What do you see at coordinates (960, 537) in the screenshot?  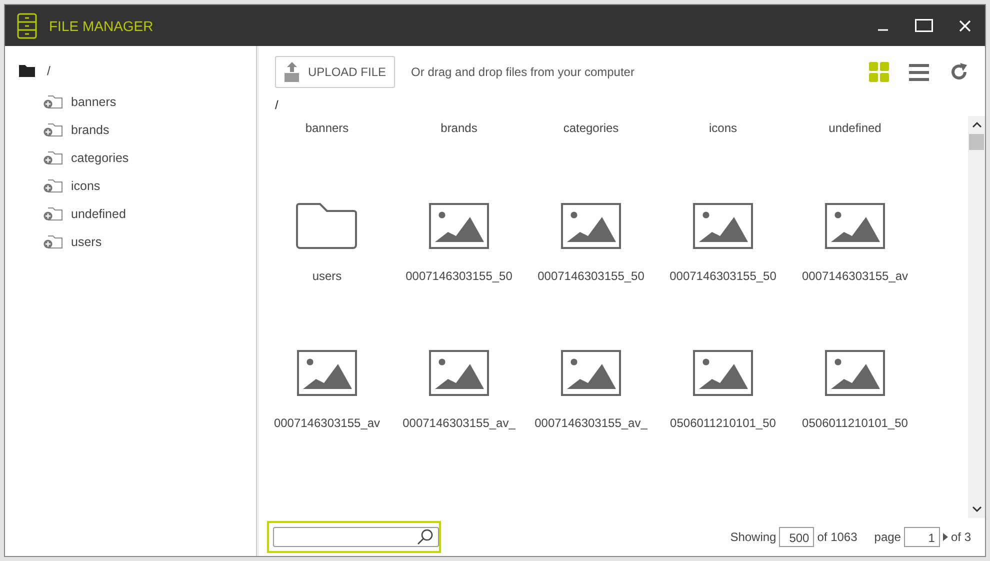 I see `page-count: of 3` at bounding box center [960, 537].